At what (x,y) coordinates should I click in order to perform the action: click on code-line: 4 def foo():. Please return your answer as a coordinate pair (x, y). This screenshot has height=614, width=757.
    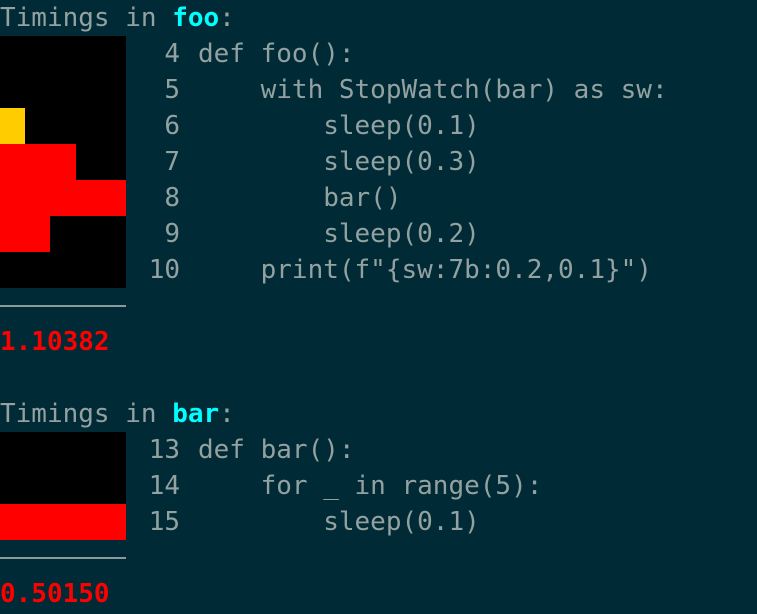
    Looking at the image, I should click on (240, 54).